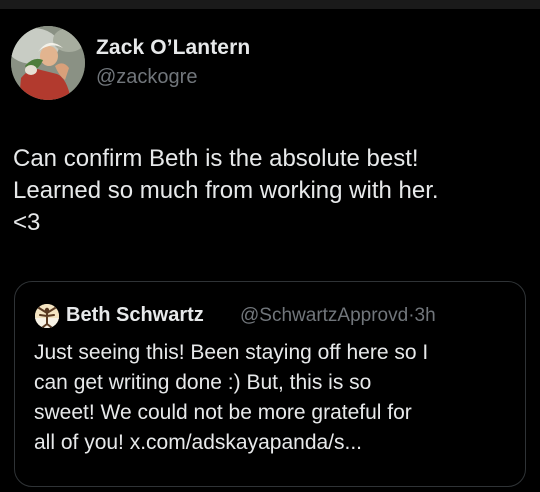  I want to click on quoted-author-name: Beth Schwartz, so click(135, 315).